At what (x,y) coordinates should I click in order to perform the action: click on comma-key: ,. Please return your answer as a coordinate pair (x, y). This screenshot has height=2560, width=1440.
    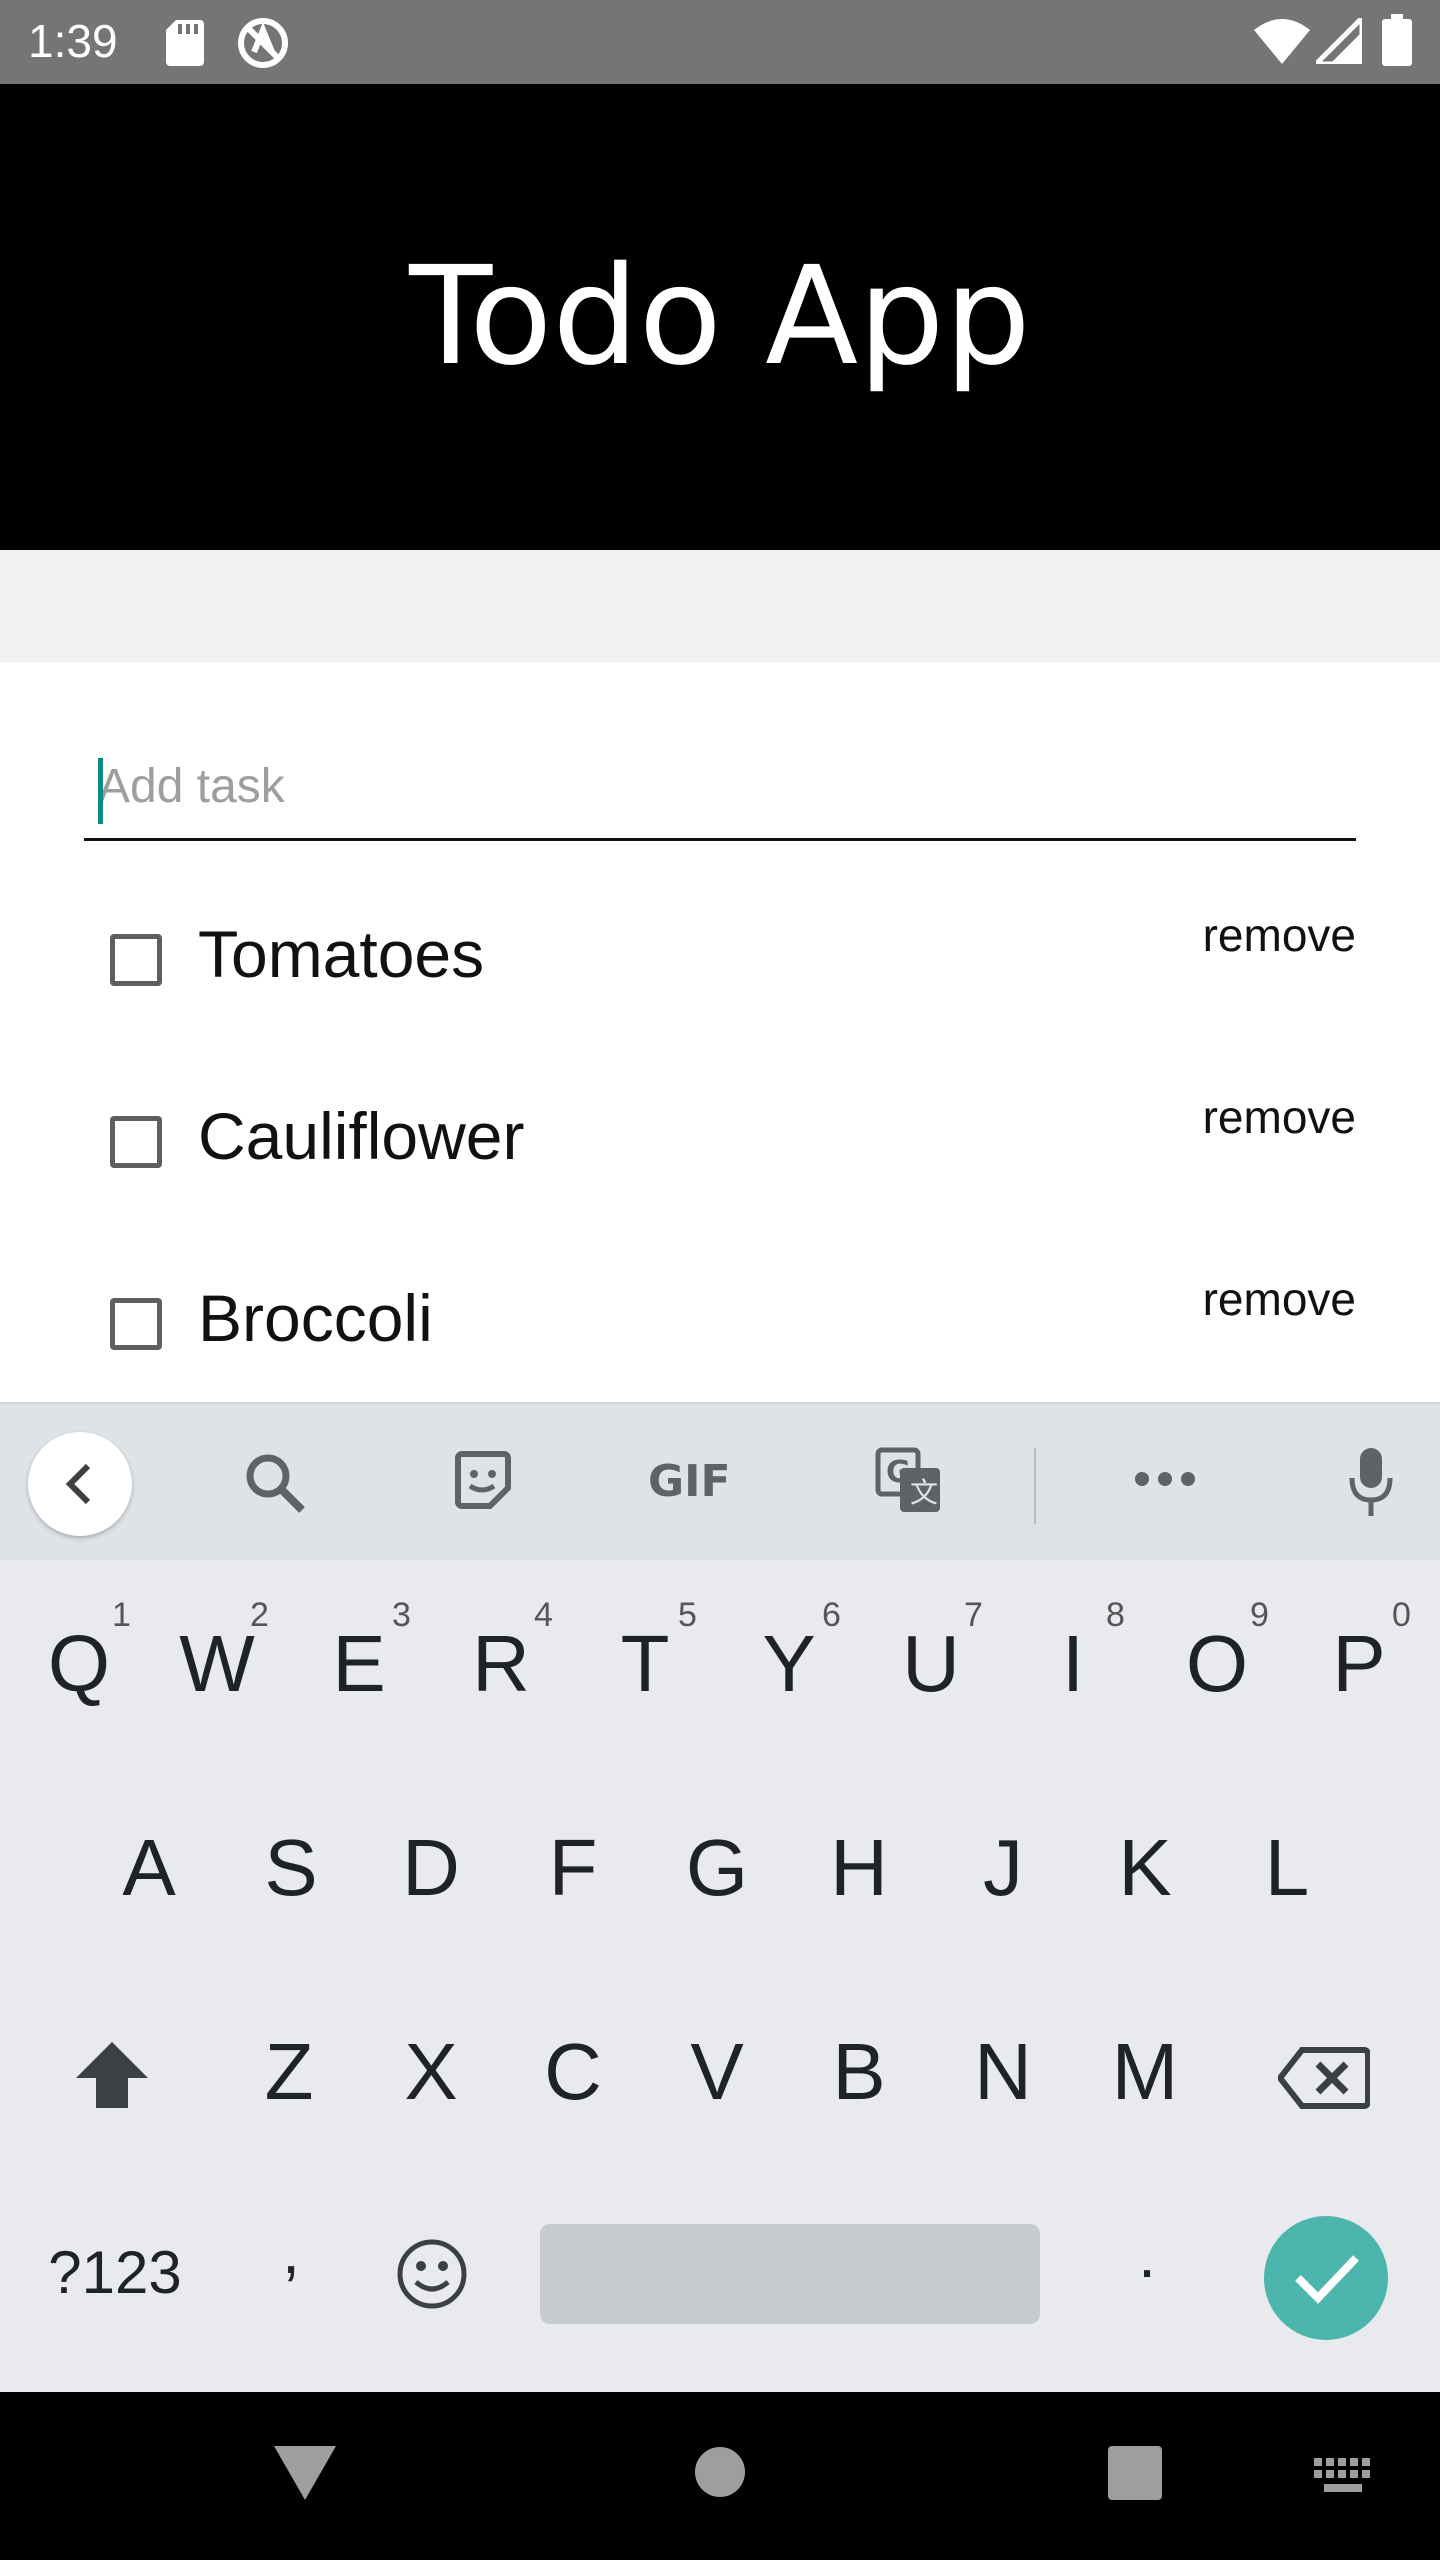
    Looking at the image, I should click on (291, 2251).